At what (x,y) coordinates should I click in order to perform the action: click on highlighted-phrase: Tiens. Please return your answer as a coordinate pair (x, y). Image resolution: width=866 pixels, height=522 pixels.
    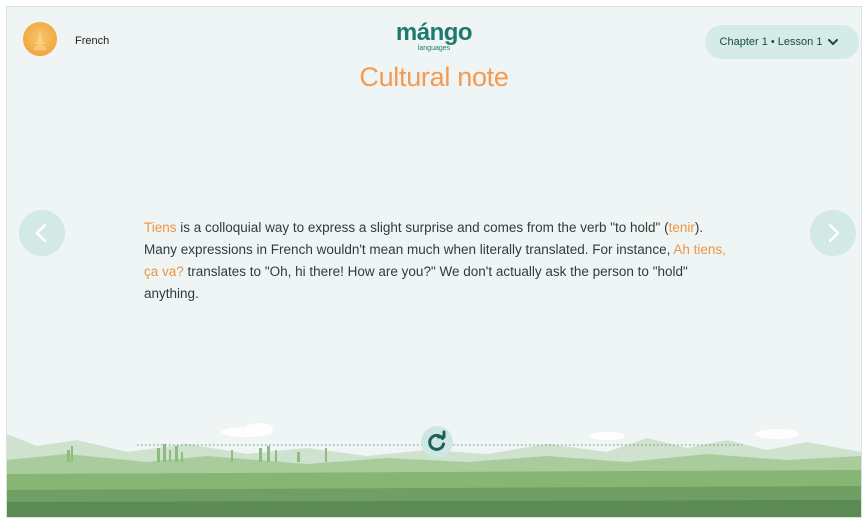
    Looking at the image, I should click on (160, 227).